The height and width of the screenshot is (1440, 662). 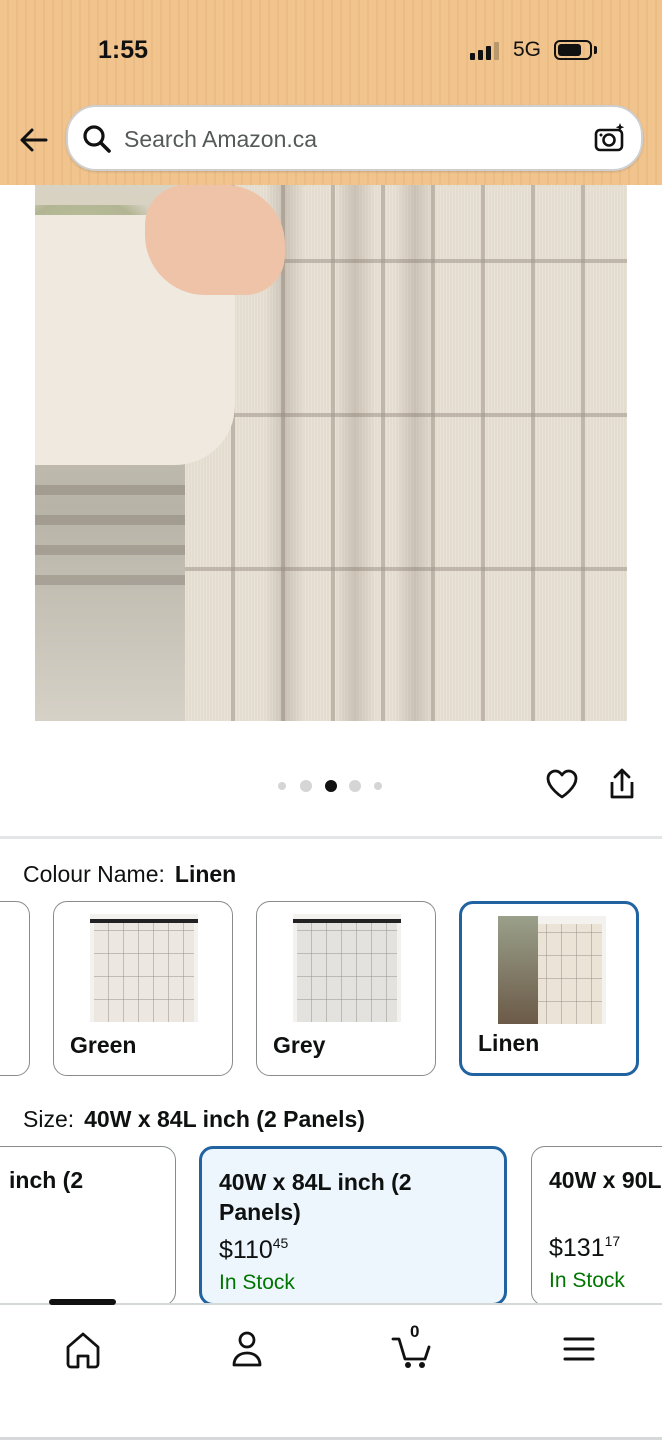 I want to click on colour-swatch-linen: Linen, so click(x=549, y=988).